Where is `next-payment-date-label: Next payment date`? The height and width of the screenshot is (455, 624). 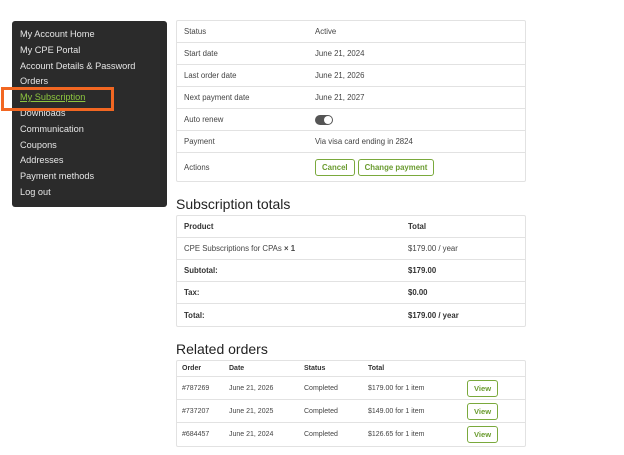 next-payment-date-label: Next payment date is located at coordinates (217, 97).